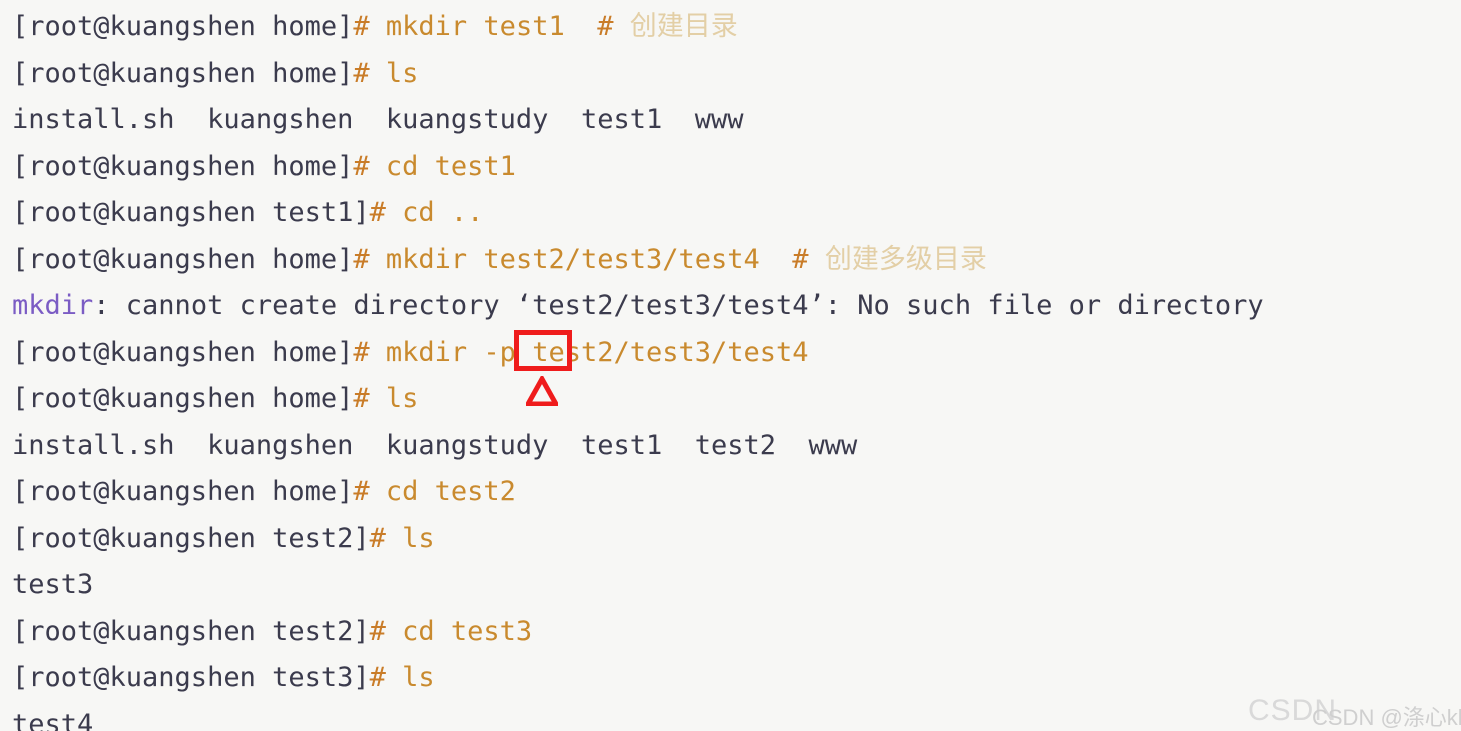 This screenshot has height=731, width=1461. What do you see at coordinates (675, 26) in the screenshot?
I see `terminal-segment-comment: 创建目录` at bounding box center [675, 26].